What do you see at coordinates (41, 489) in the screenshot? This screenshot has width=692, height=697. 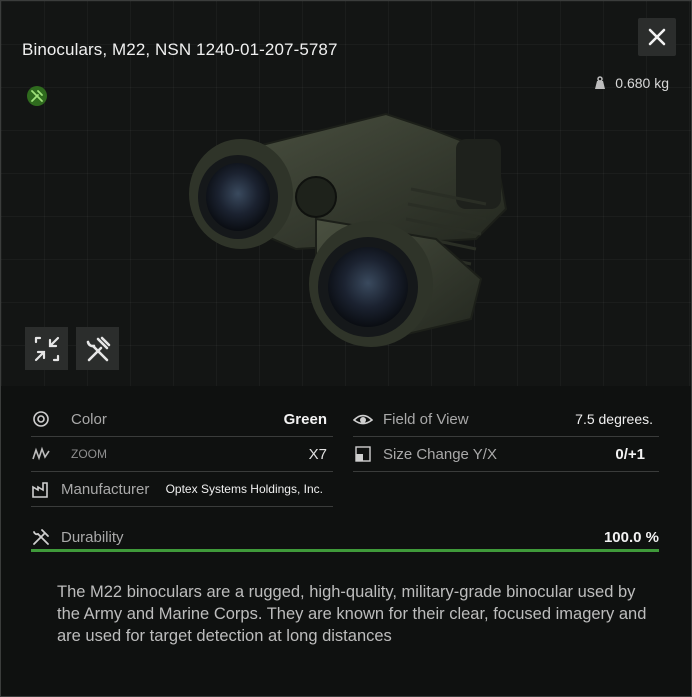 I see `factory-icon` at bounding box center [41, 489].